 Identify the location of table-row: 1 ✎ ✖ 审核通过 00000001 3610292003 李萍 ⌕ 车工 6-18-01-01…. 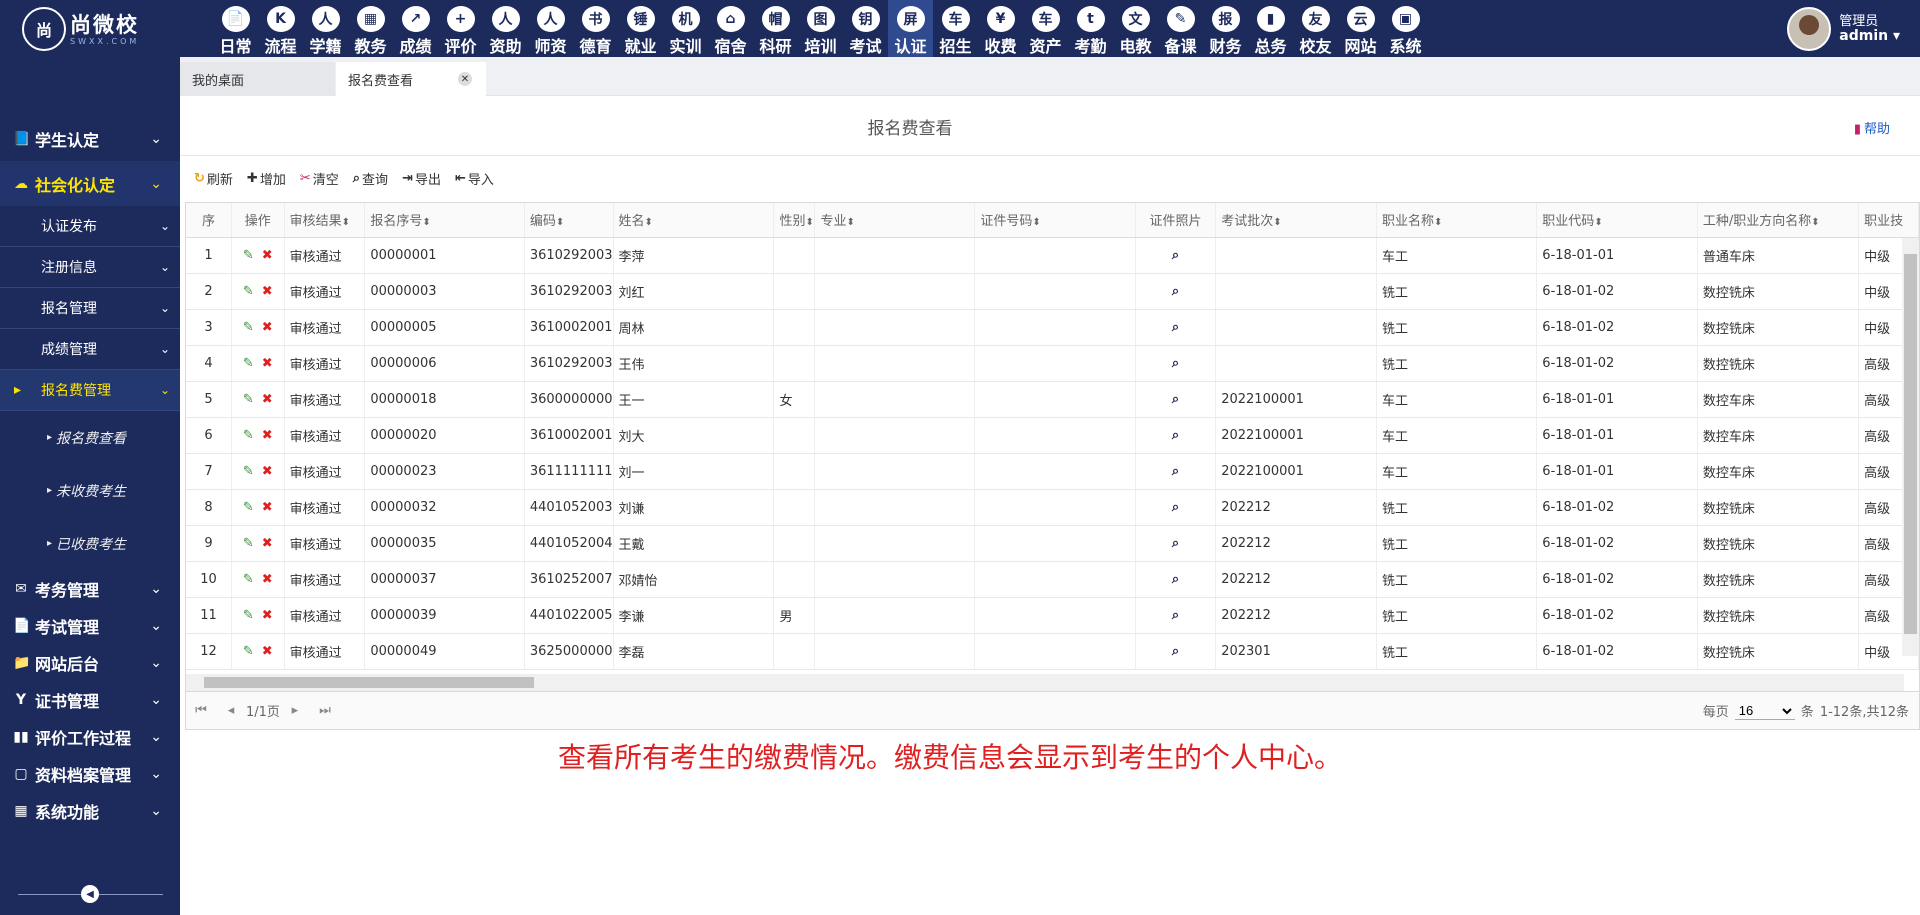
(1052, 255).